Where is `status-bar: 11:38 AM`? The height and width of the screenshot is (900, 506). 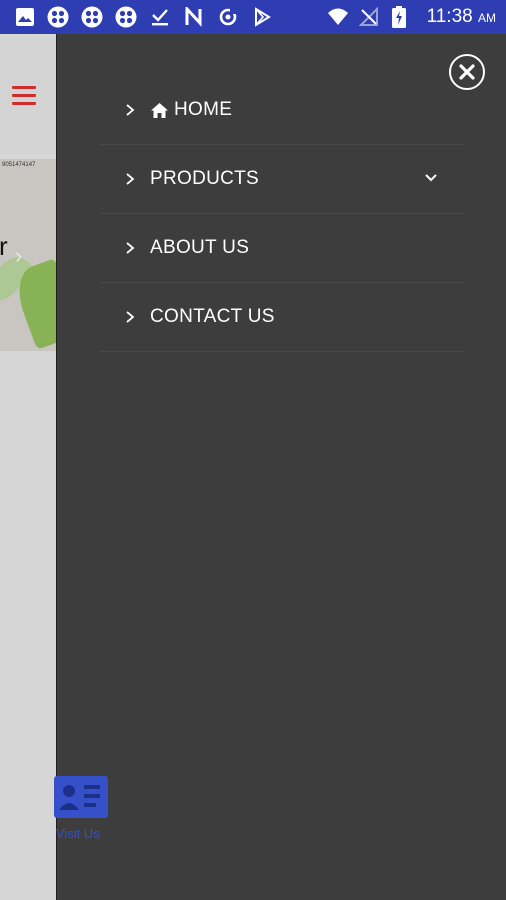 status-bar: 11:38 AM is located at coordinates (253, 17).